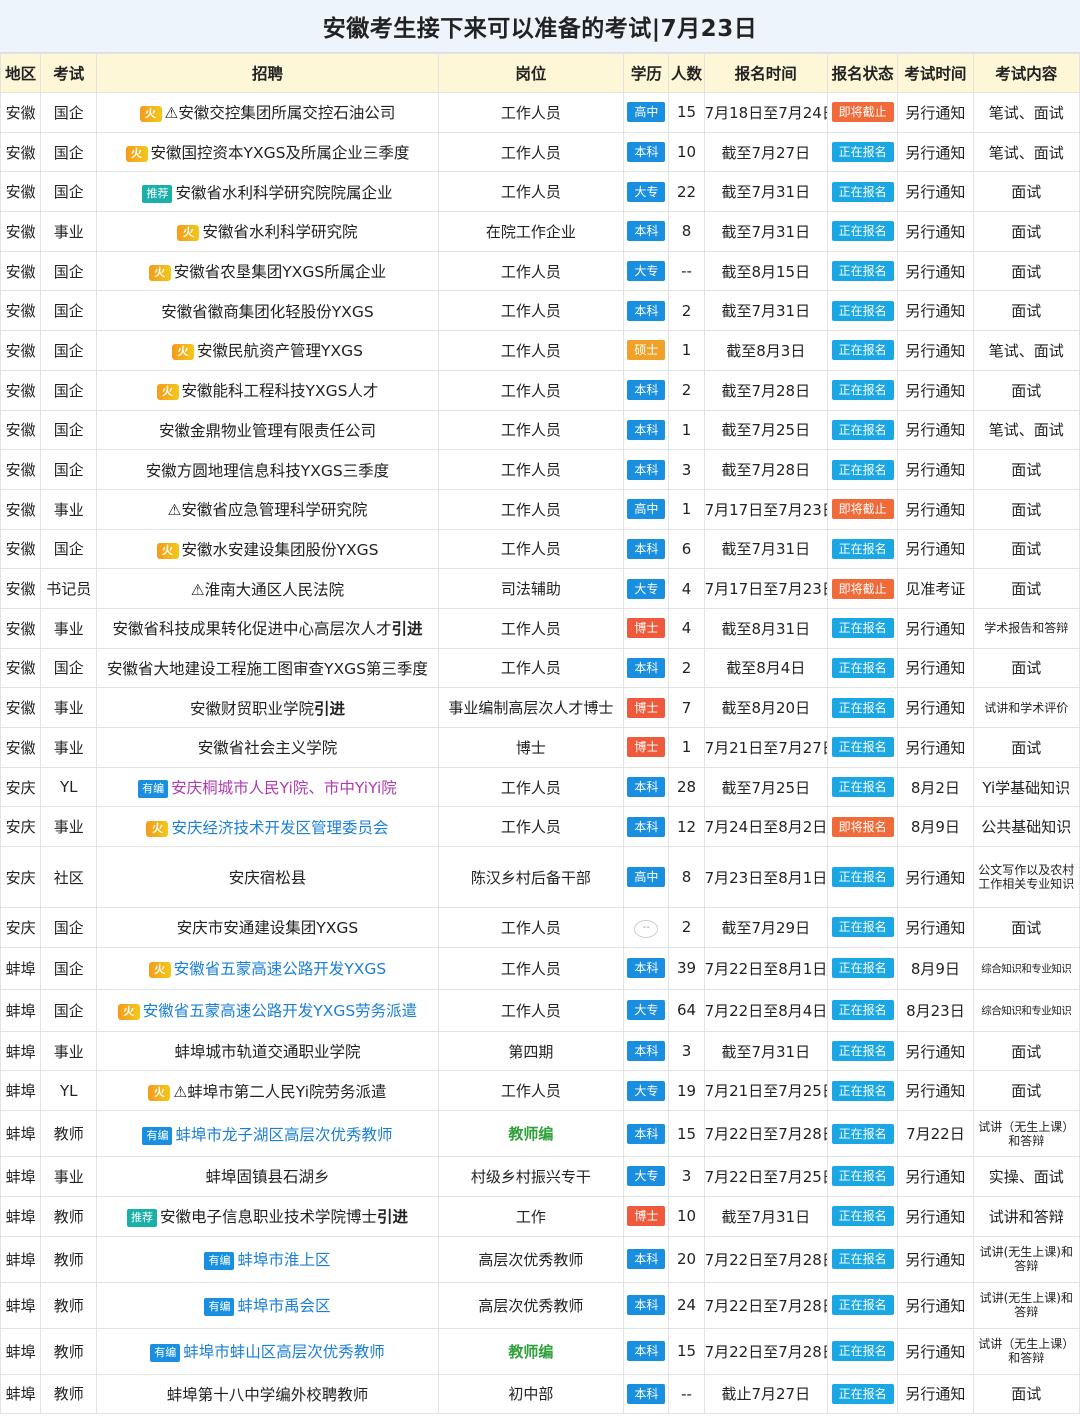  I want to click on recruit-cell: 安徽方圆地理信息科技YXGS三季度, so click(267, 469).